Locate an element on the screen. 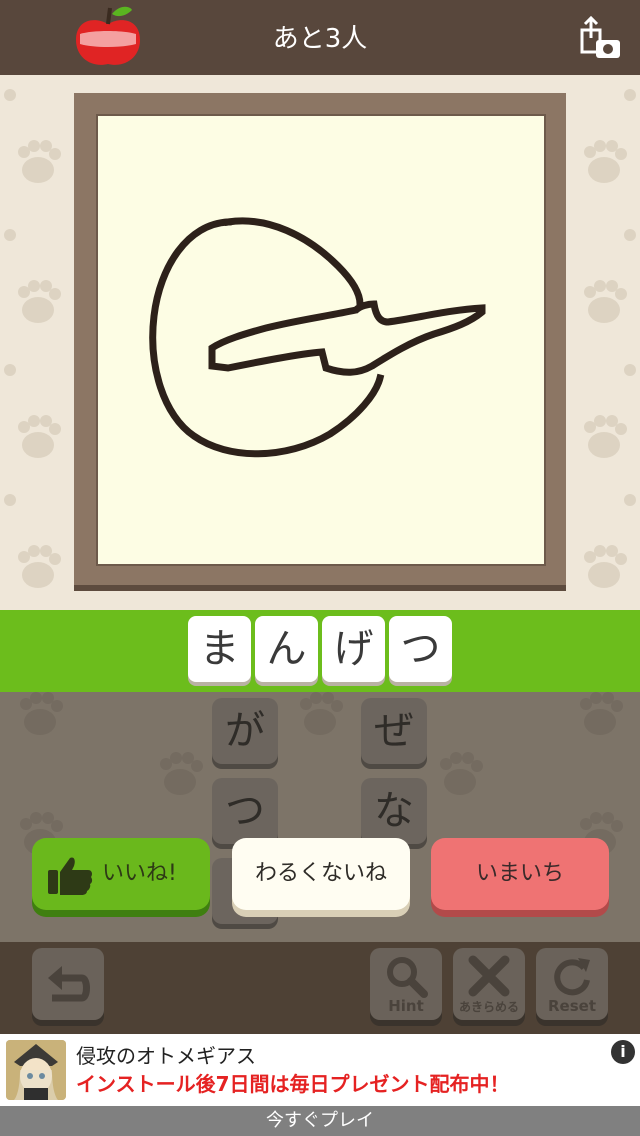  undo-button is located at coordinates (68, 984).